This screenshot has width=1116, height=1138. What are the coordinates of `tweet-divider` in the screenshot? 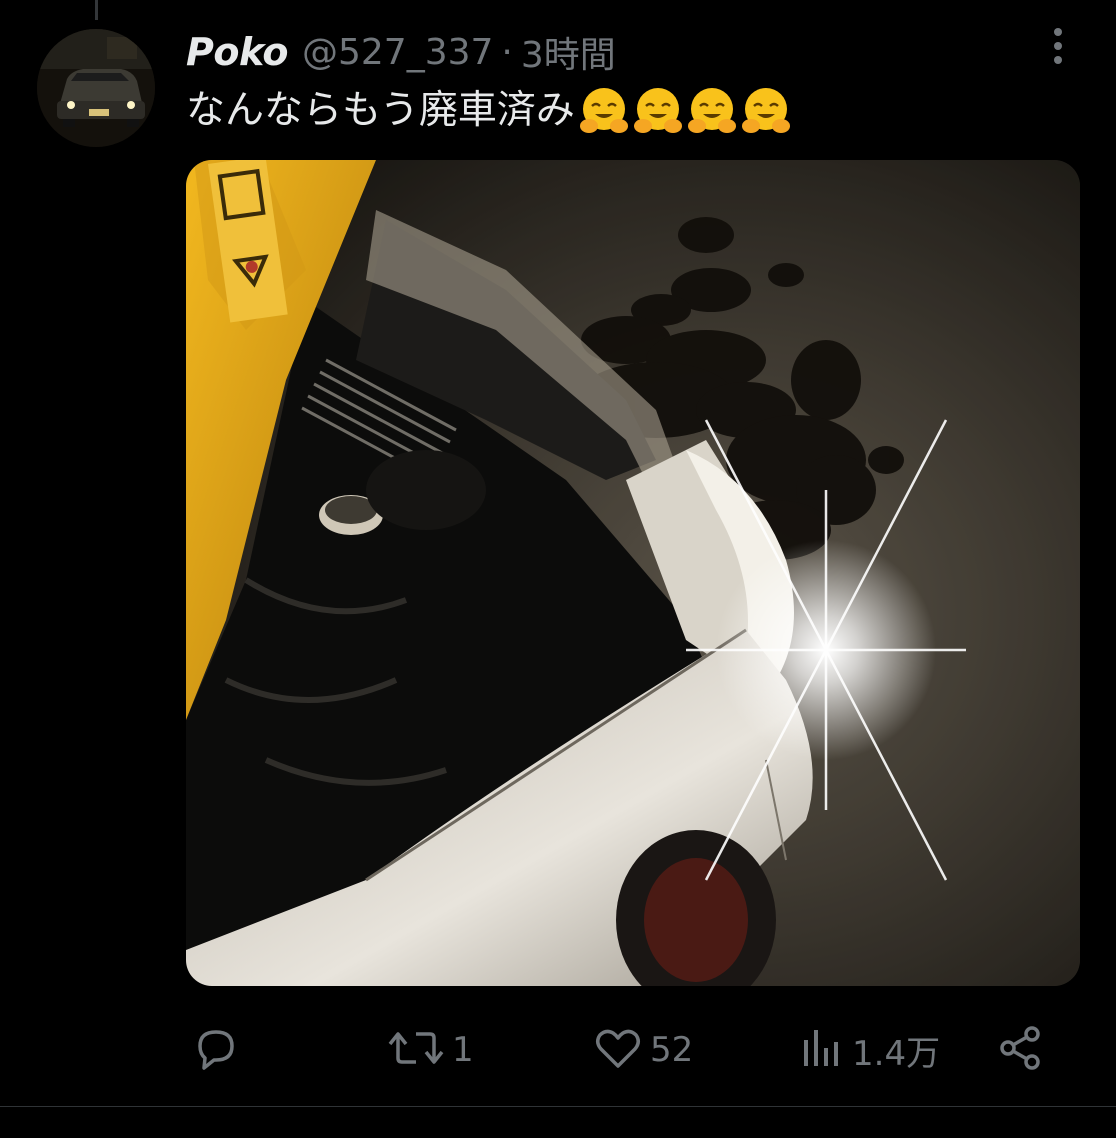 It's located at (558, 1106).